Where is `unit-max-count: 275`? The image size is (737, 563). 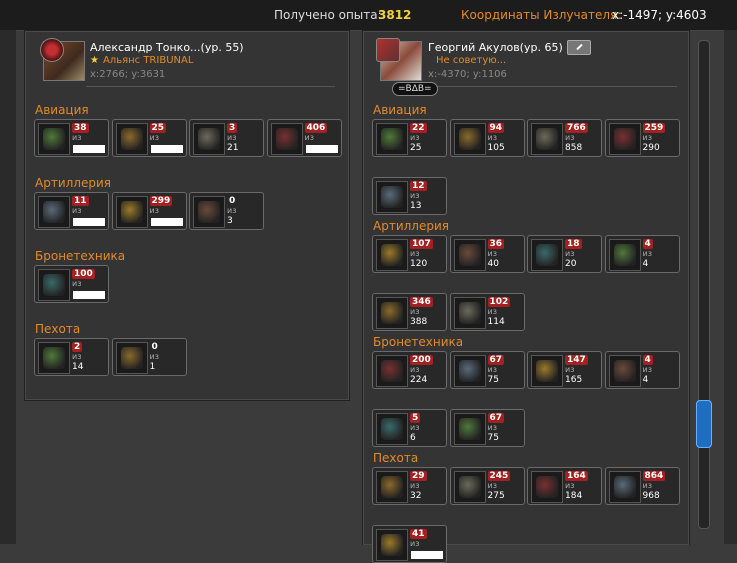
unit-max-count: 275 is located at coordinates (496, 496).